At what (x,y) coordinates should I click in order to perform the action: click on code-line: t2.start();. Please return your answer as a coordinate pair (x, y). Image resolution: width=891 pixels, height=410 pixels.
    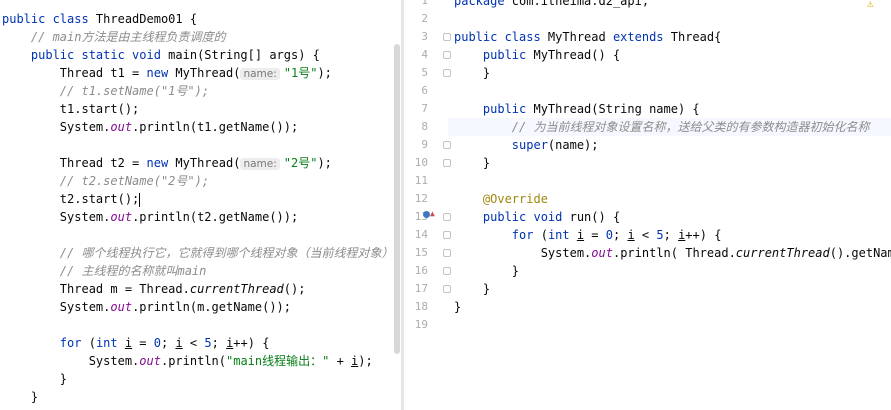
    Looking at the image, I should click on (71, 199).